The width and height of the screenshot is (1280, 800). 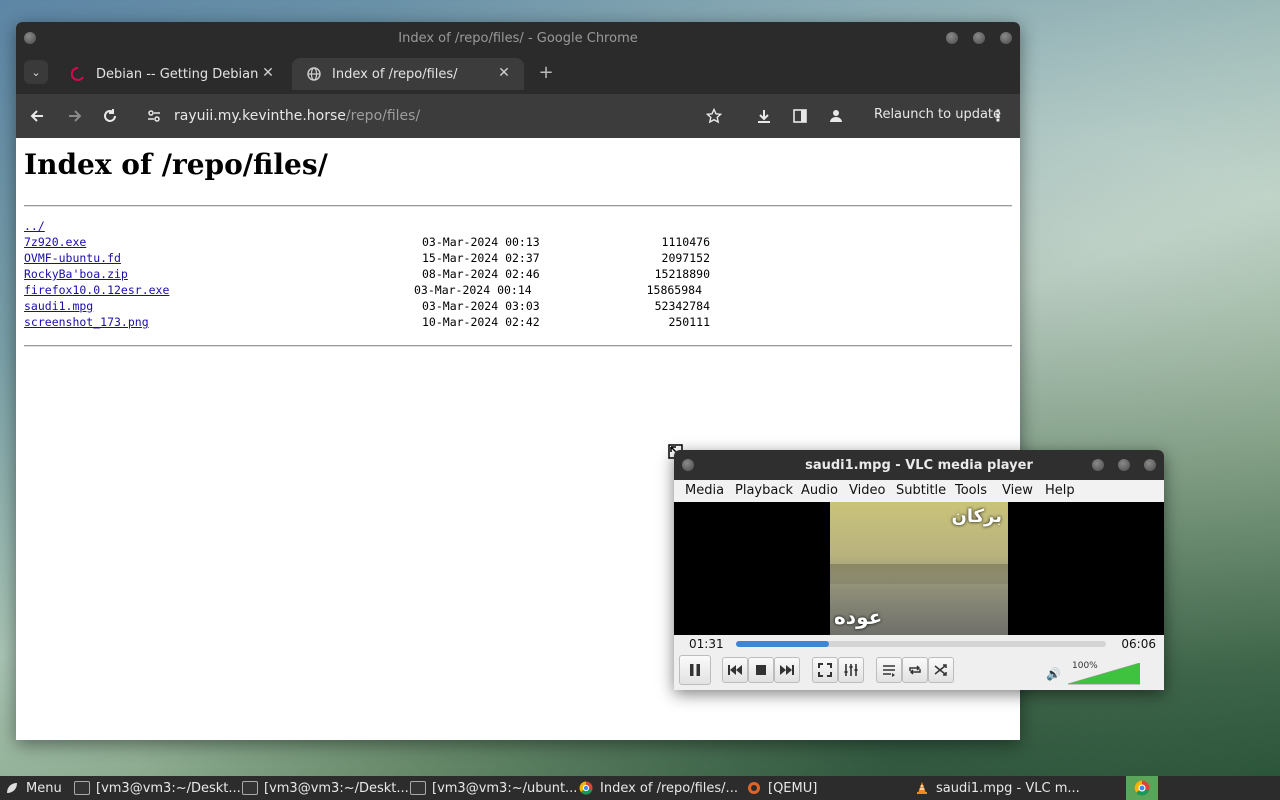 What do you see at coordinates (78, 74) in the screenshot?
I see `debian-icon` at bounding box center [78, 74].